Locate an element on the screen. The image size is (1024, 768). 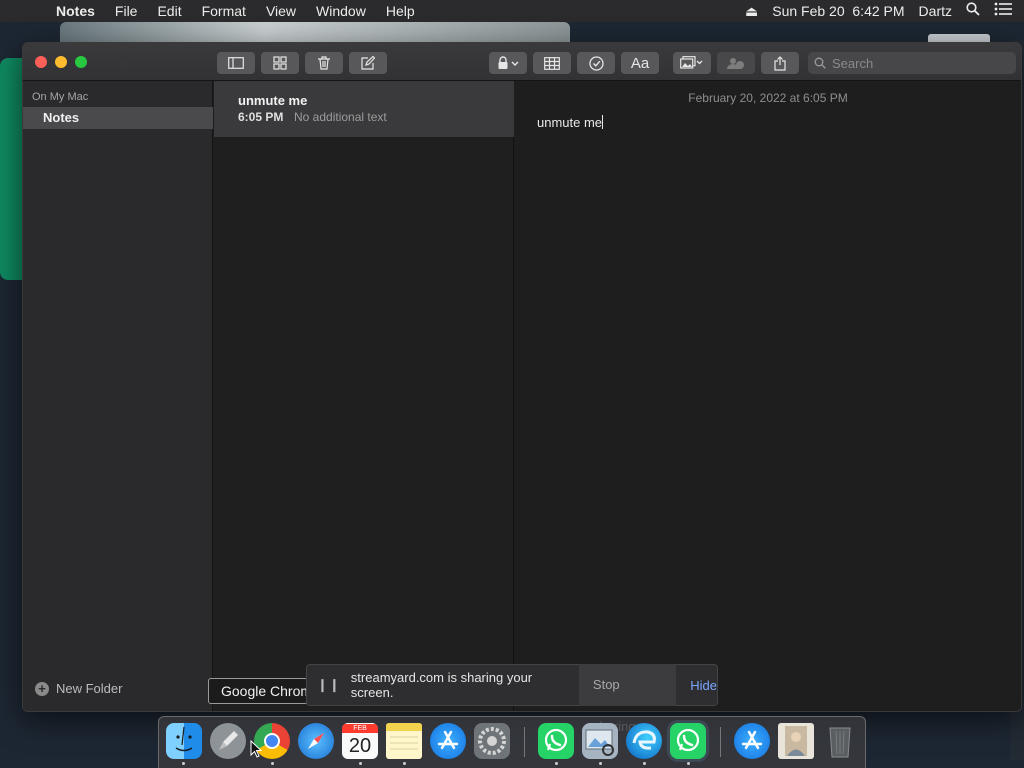
add-media-button is located at coordinates (692, 63).